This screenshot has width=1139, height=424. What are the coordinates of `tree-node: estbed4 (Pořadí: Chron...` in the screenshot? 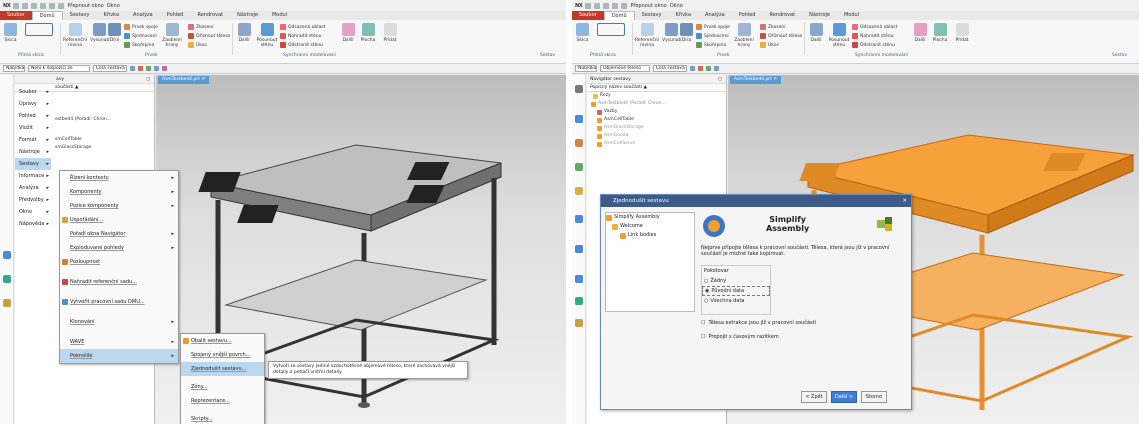 It's located at (104, 120).